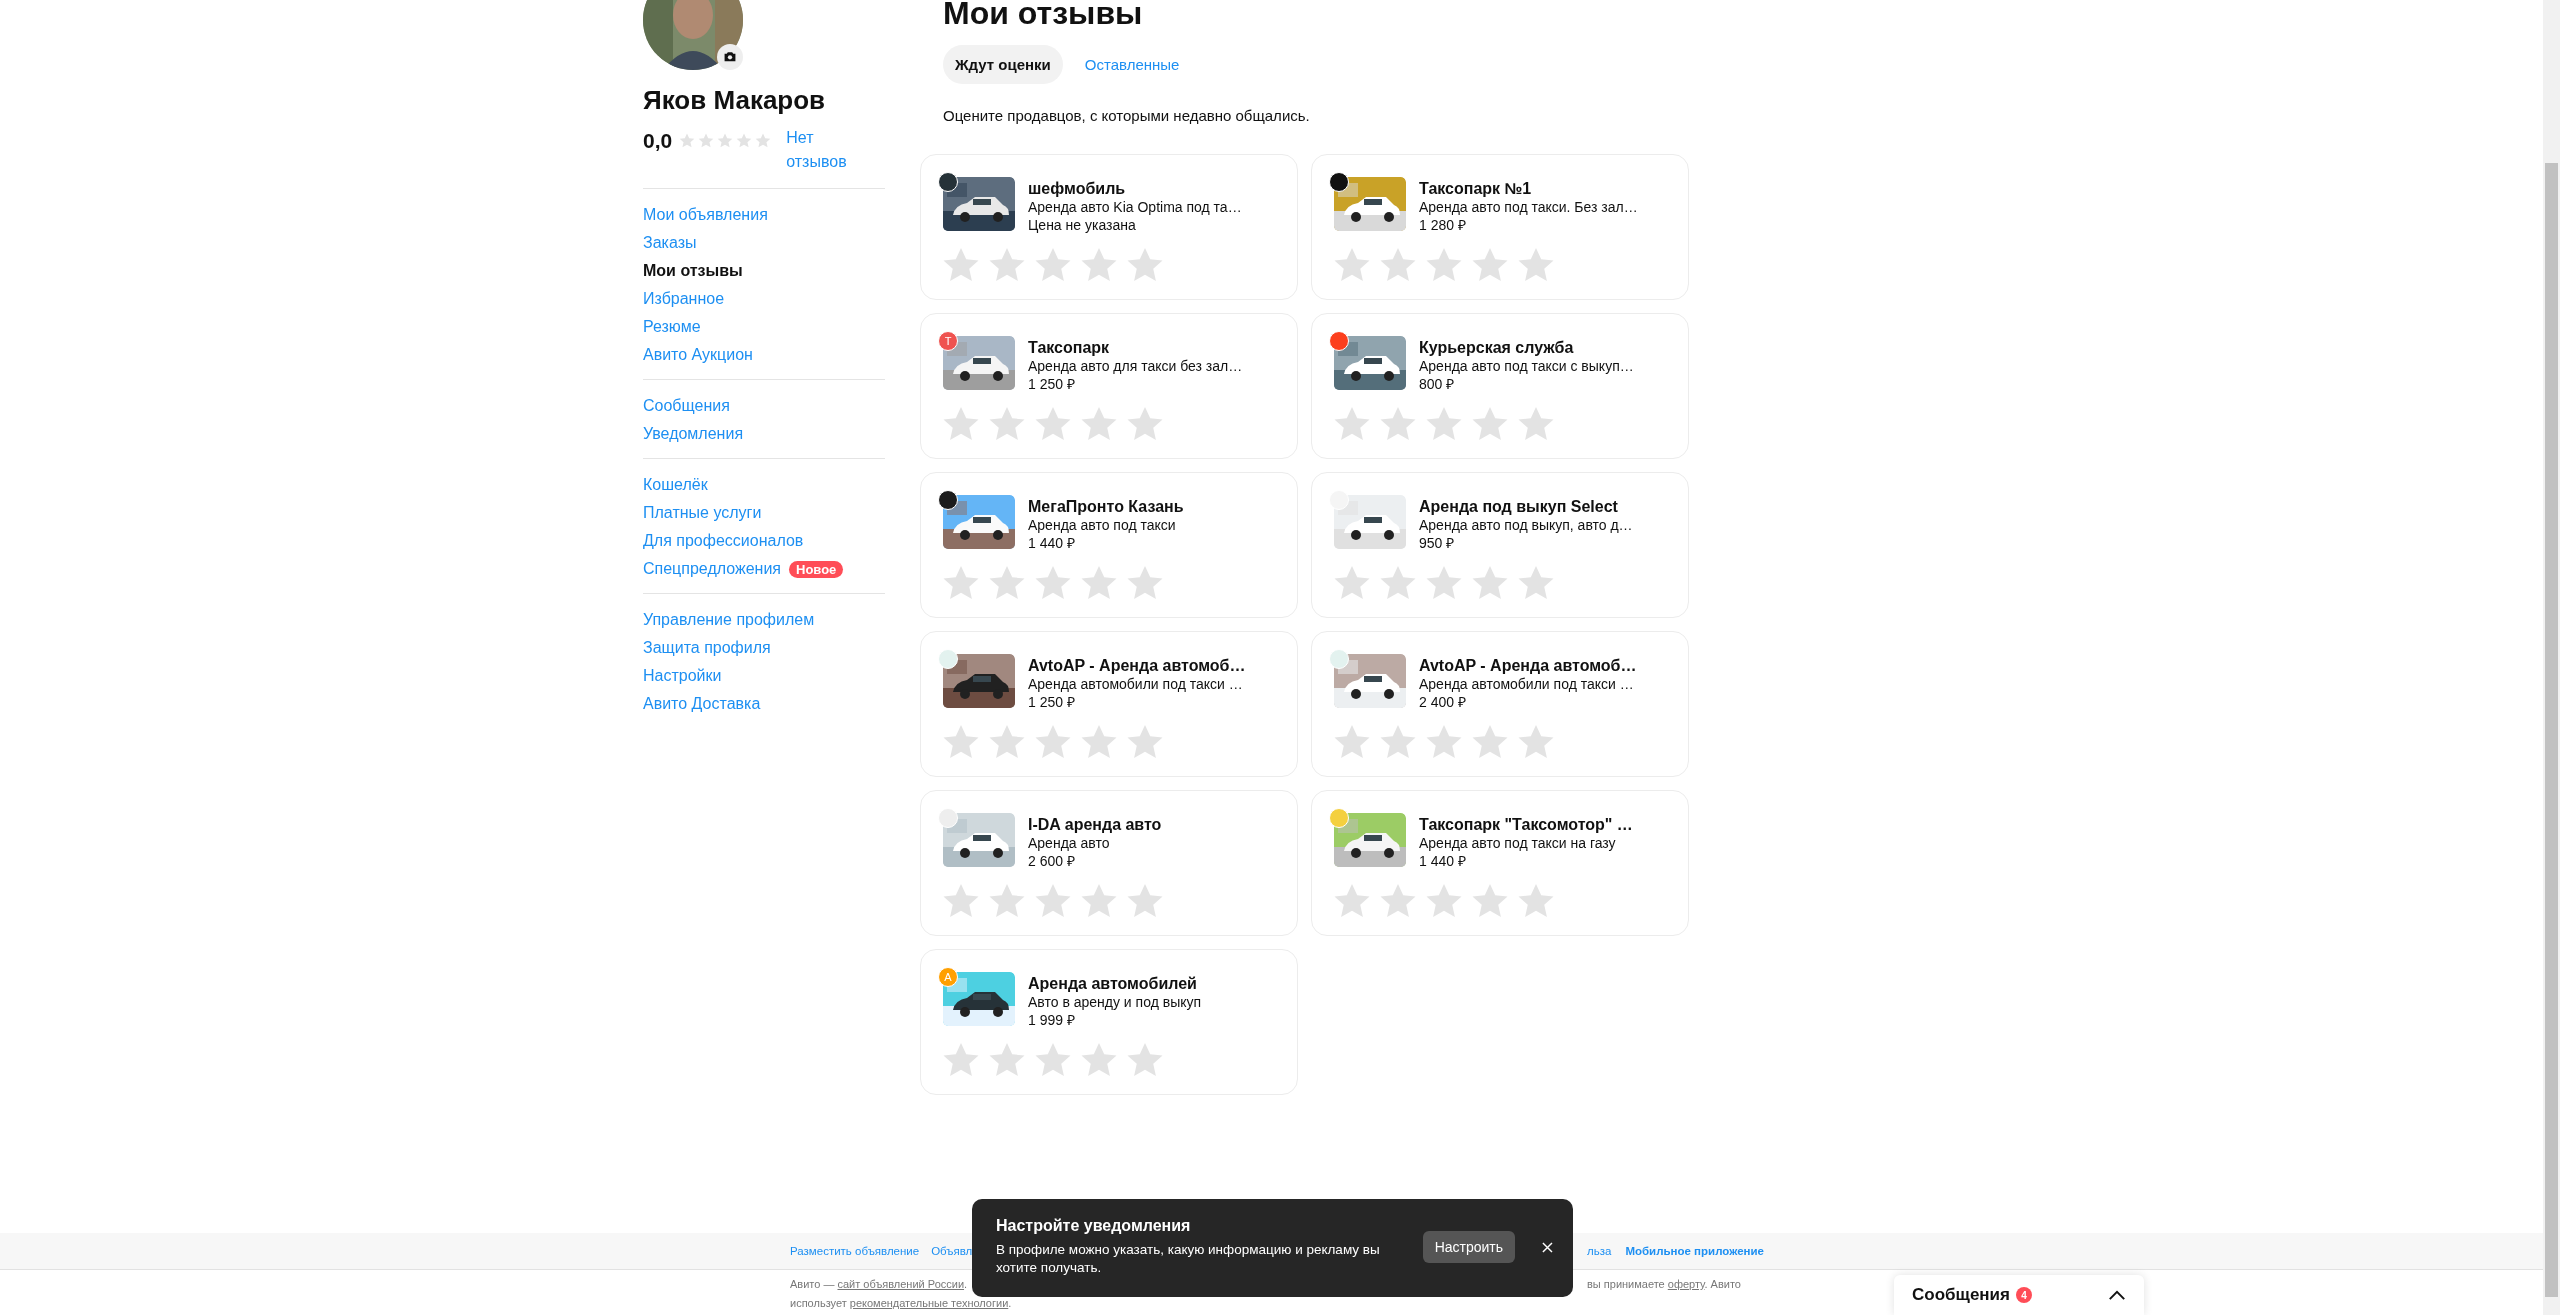 This screenshot has height=1315, width=2560. Describe the element at coordinates (1132, 64) in the screenshot. I see `tab: Оставленные` at that location.